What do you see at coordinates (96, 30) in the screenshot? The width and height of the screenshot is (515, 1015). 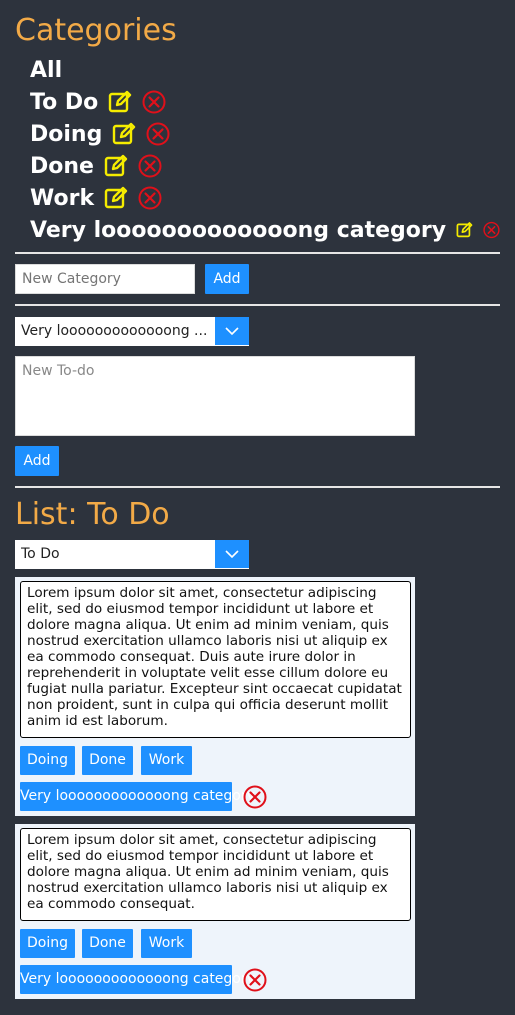 I see `categories-heading: Categories` at bounding box center [96, 30].